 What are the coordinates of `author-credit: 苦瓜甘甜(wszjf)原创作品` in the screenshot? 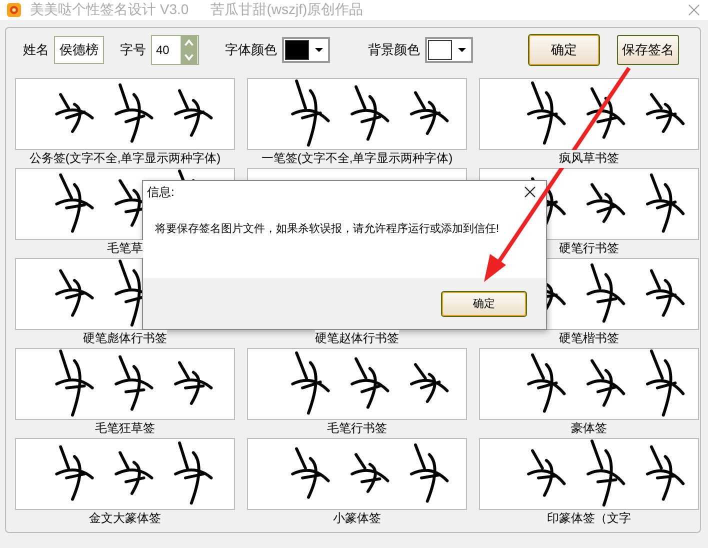 It's located at (287, 10).